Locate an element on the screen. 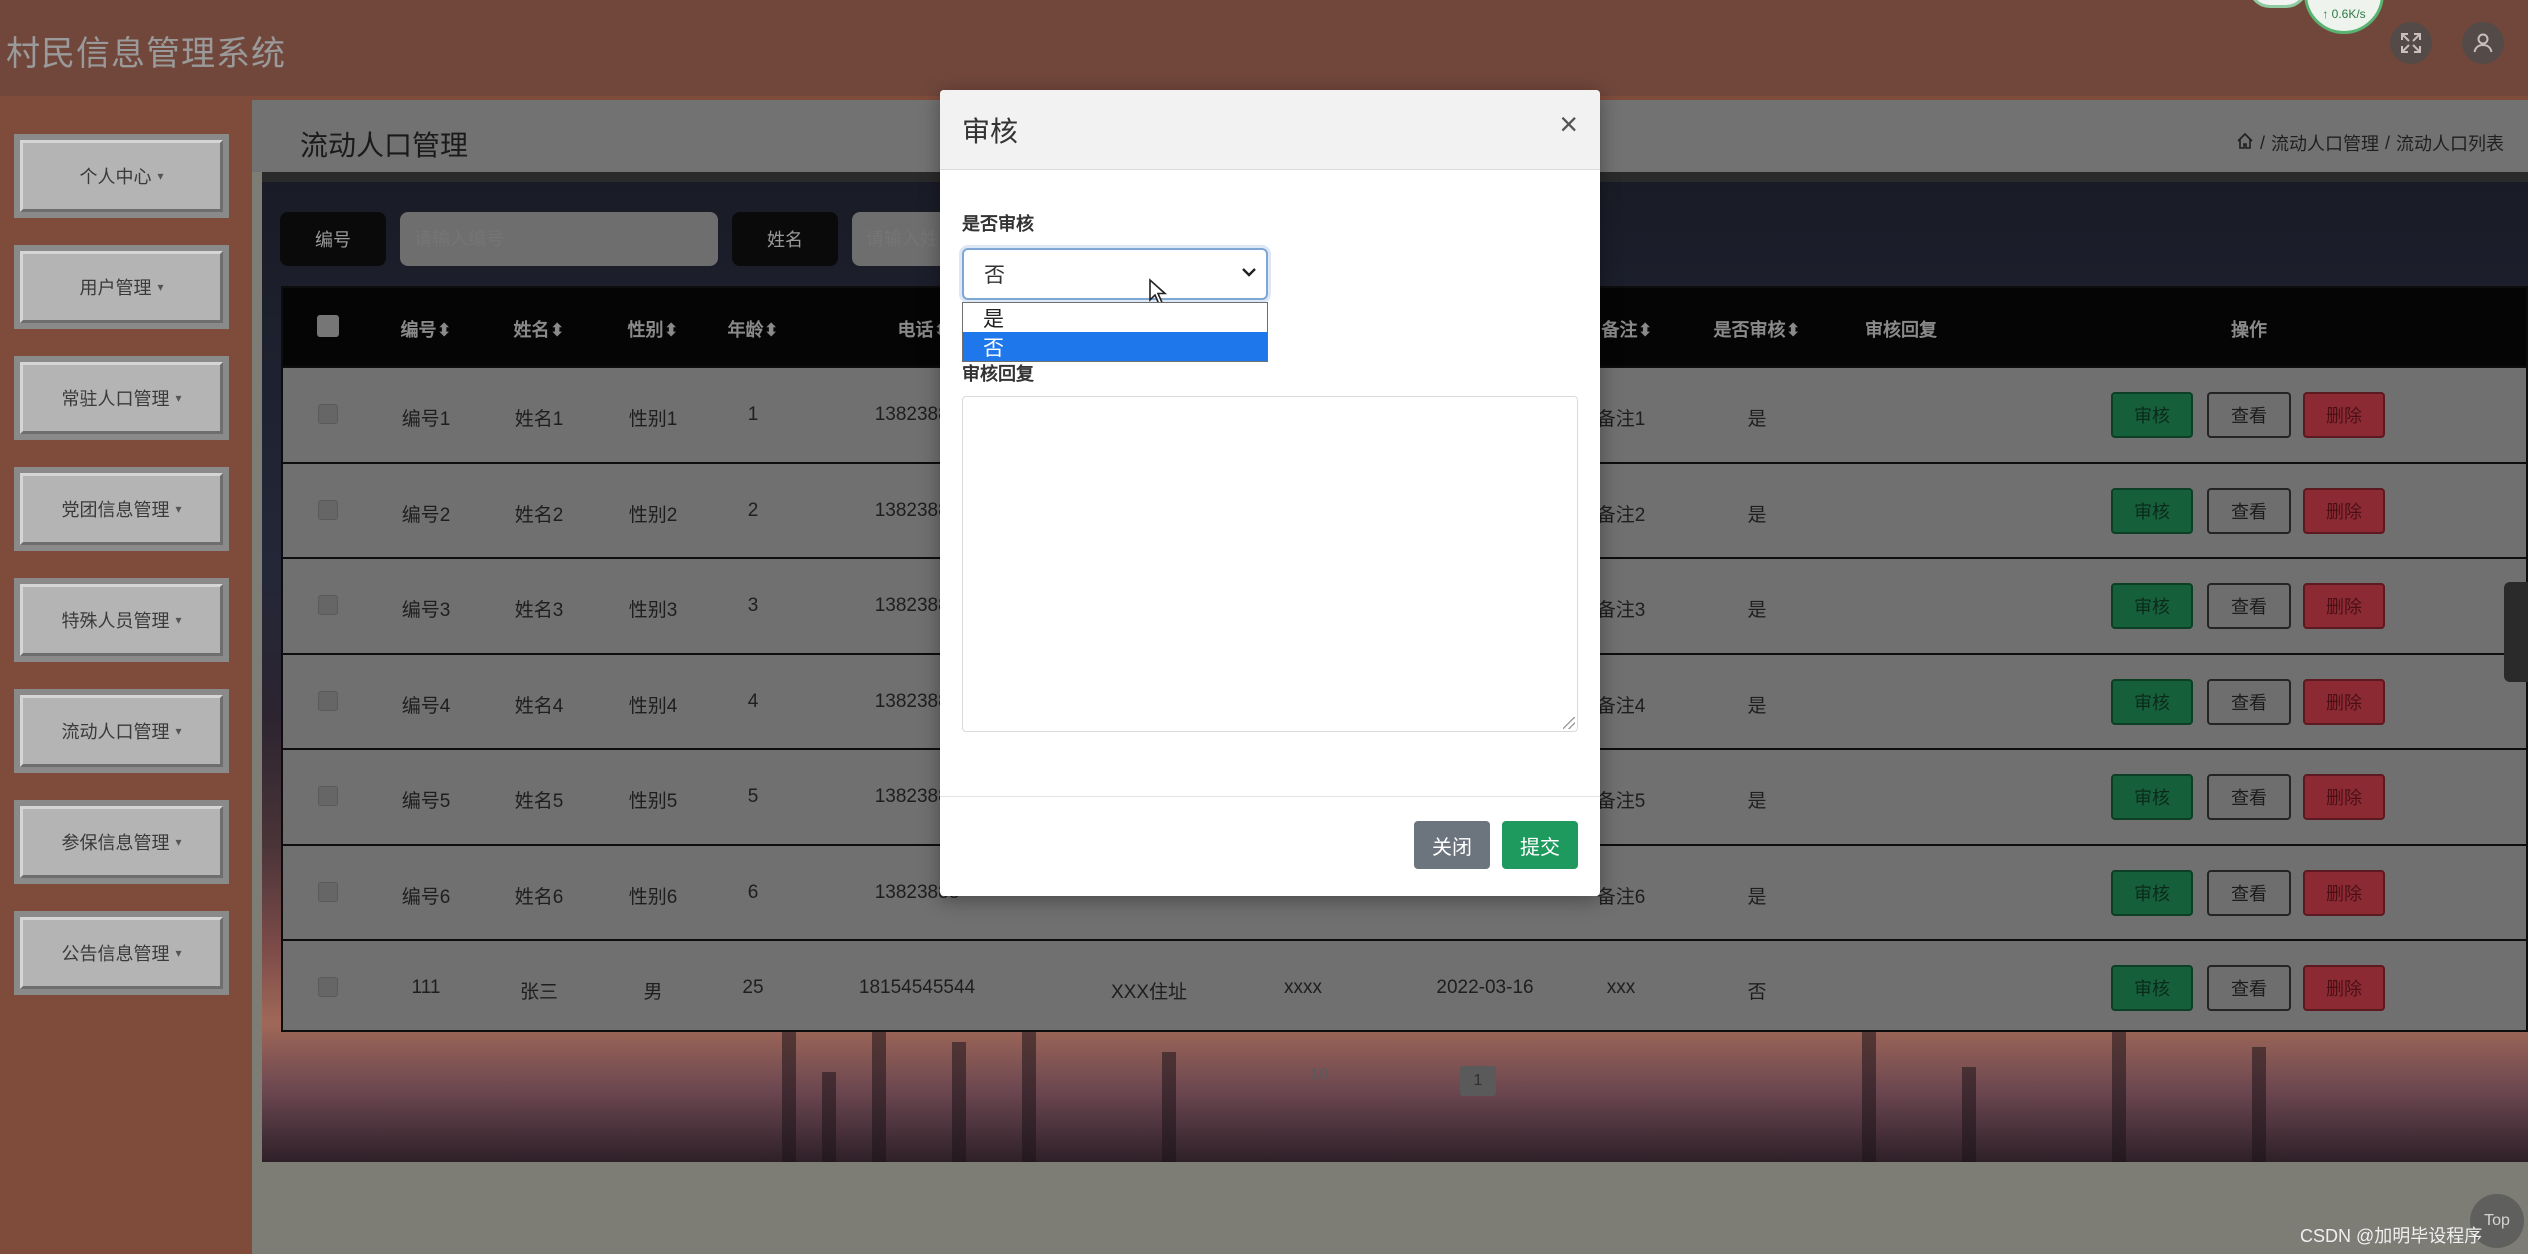  net-speed-badge: ↑ 0.6K/s is located at coordinates (2344, 17).